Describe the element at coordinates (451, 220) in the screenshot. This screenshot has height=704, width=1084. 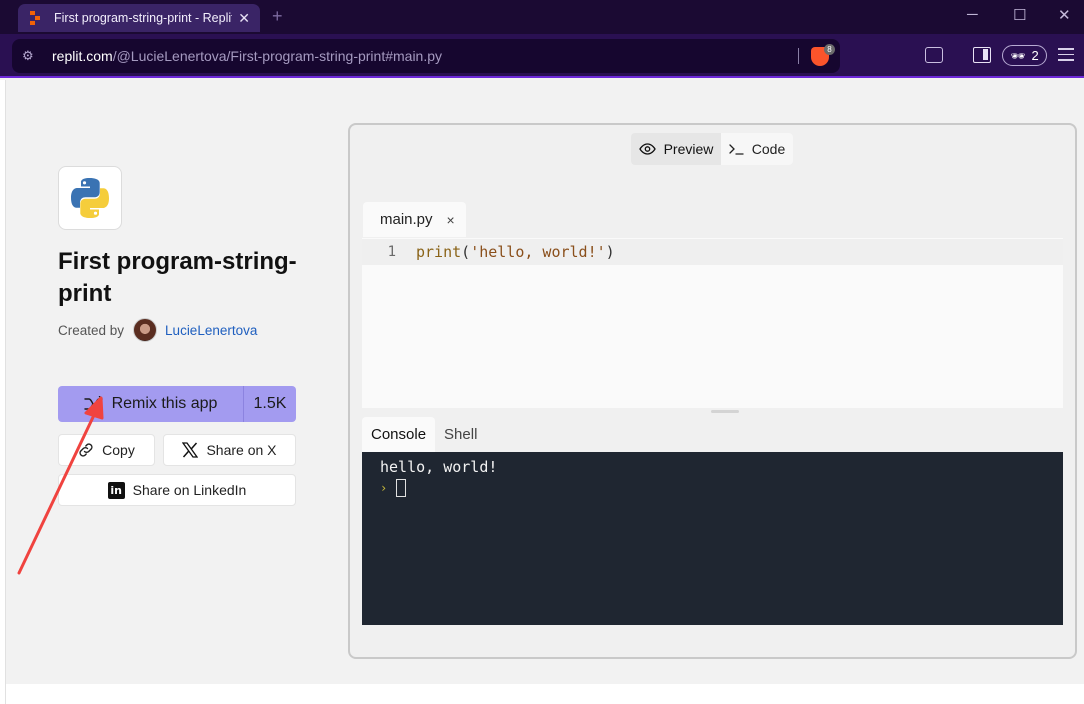
I see `close-file-icon: ×` at that location.